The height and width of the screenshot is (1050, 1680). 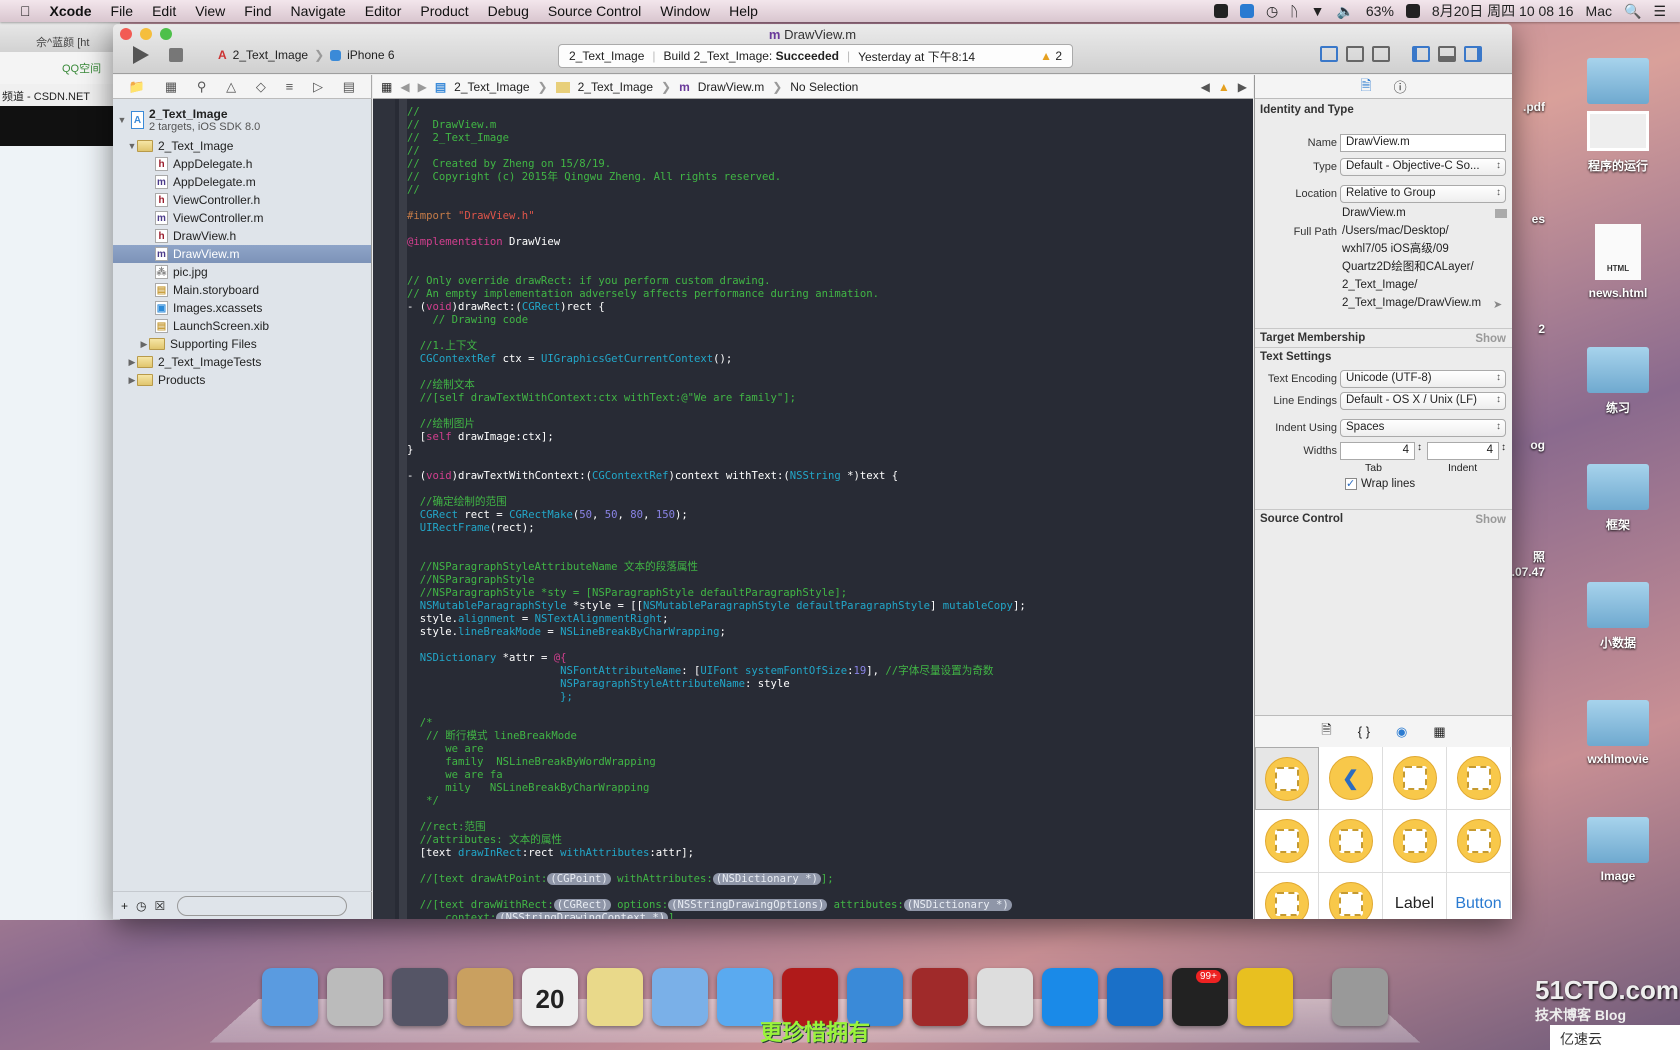 What do you see at coordinates (1618, 381) in the screenshot?
I see `desktop-icon: 练习` at bounding box center [1618, 381].